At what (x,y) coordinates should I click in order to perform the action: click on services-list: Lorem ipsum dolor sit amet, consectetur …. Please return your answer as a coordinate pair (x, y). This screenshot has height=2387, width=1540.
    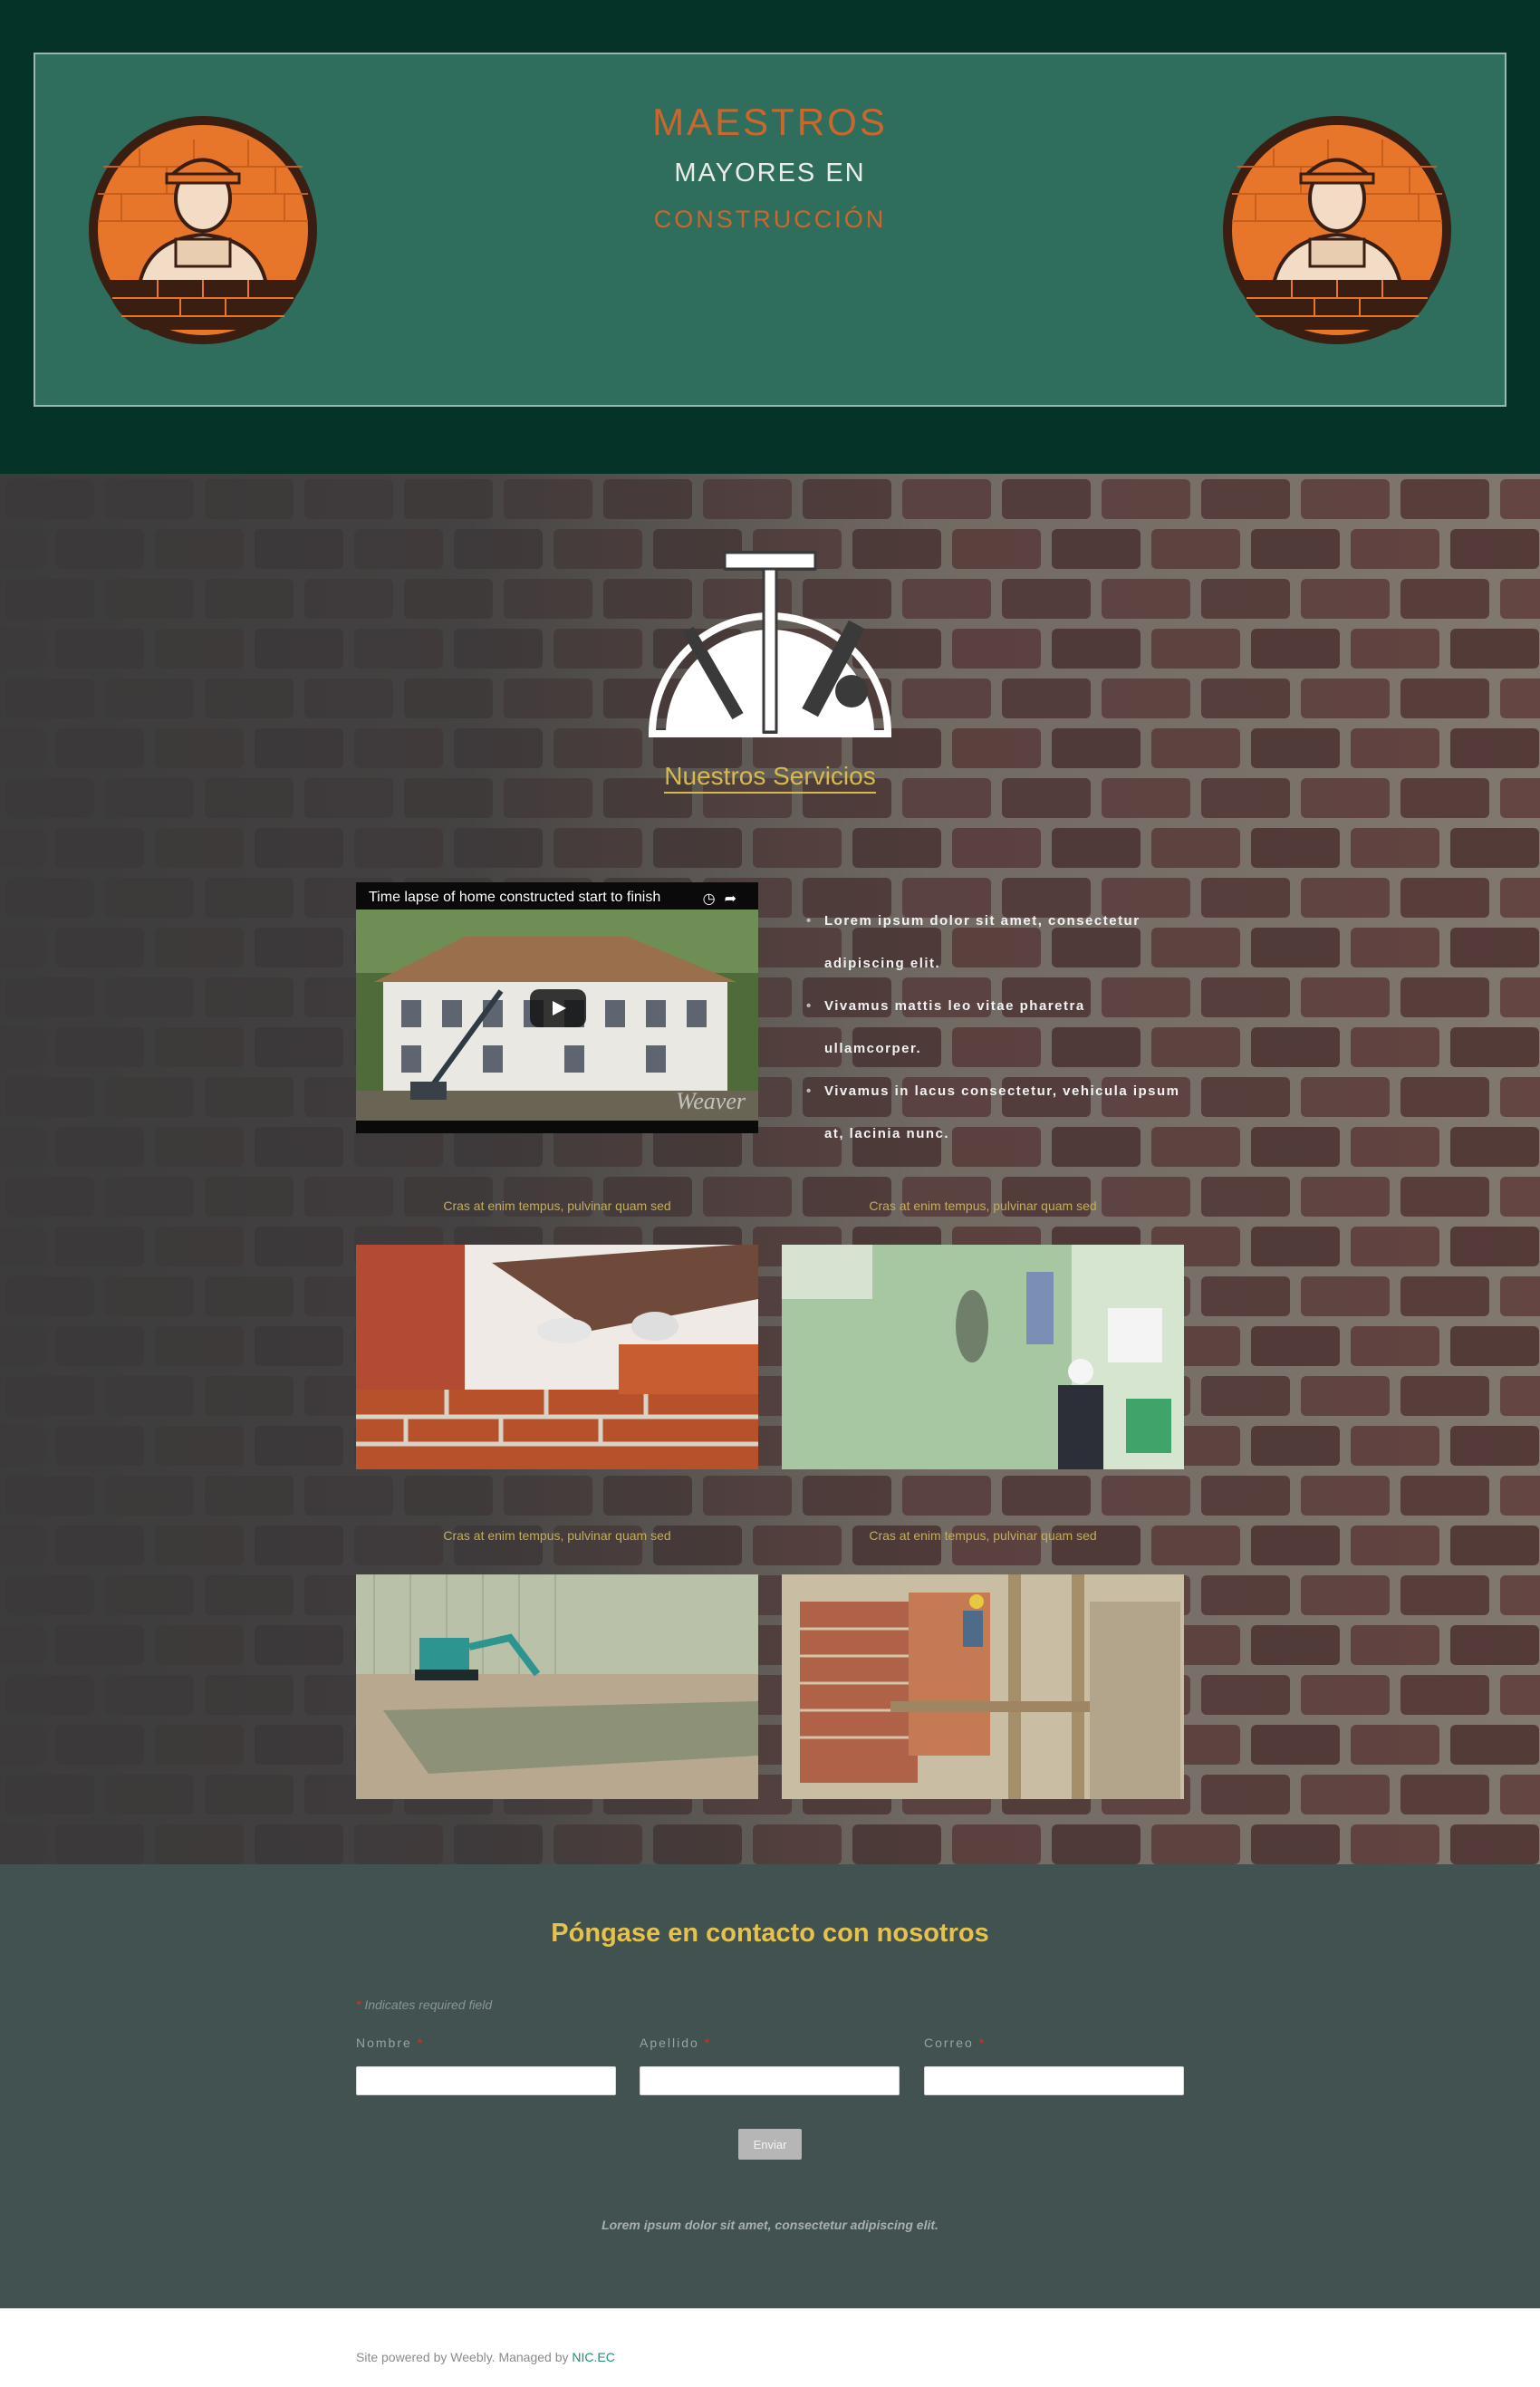
    Looking at the image, I should click on (996, 1027).